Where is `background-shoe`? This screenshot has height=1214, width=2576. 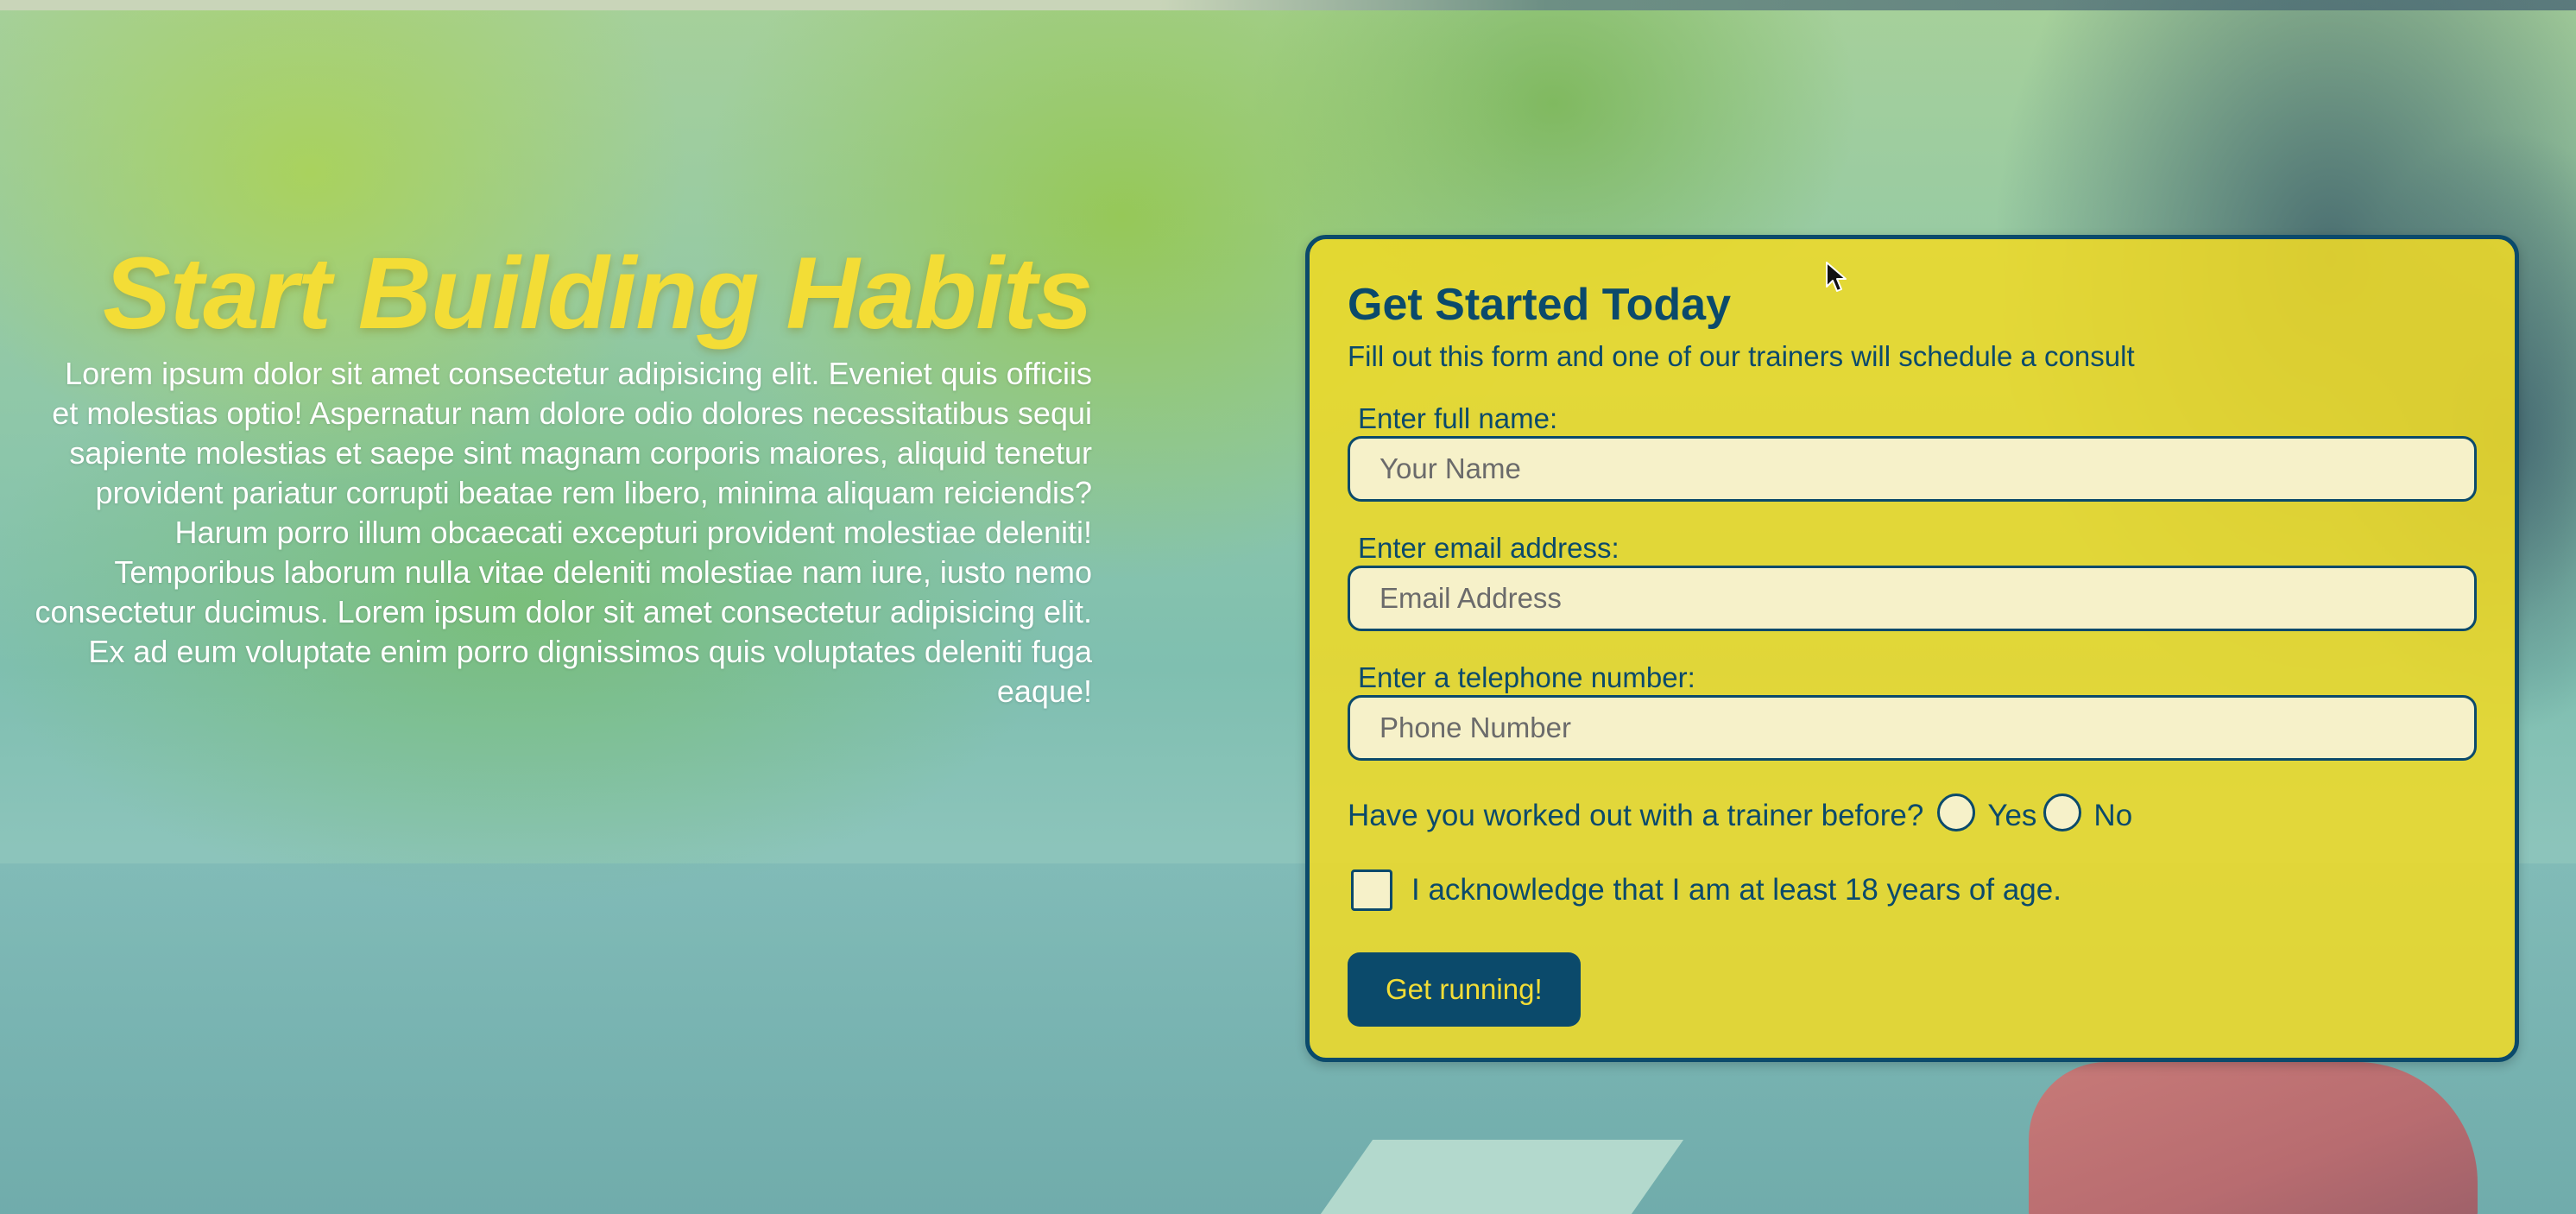
background-shoe is located at coordinates (2253, 1138).